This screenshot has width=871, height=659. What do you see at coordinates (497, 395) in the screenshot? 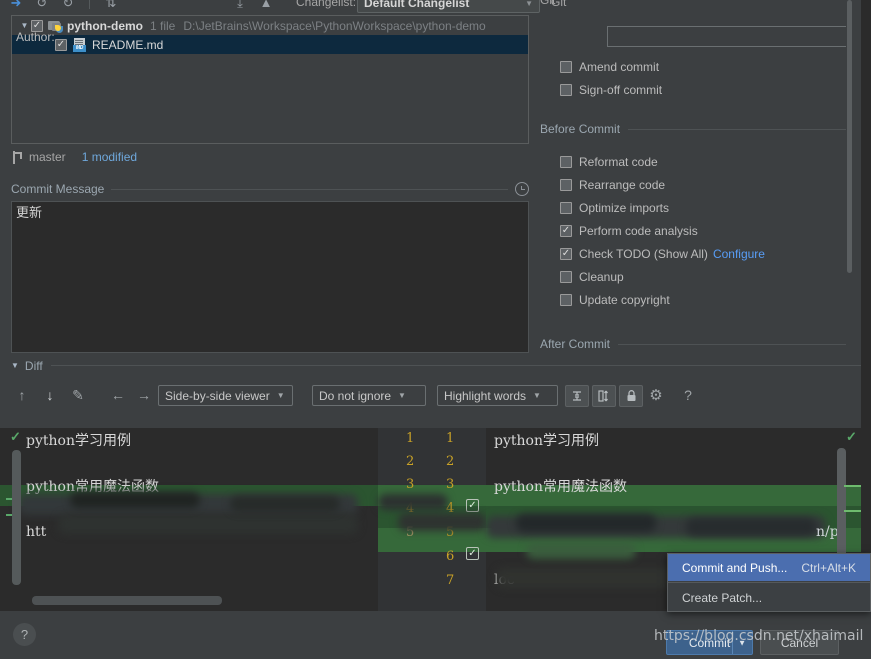
I see `highlight-mode-select: Highlight words ▼` at bounding box center [497, 395].